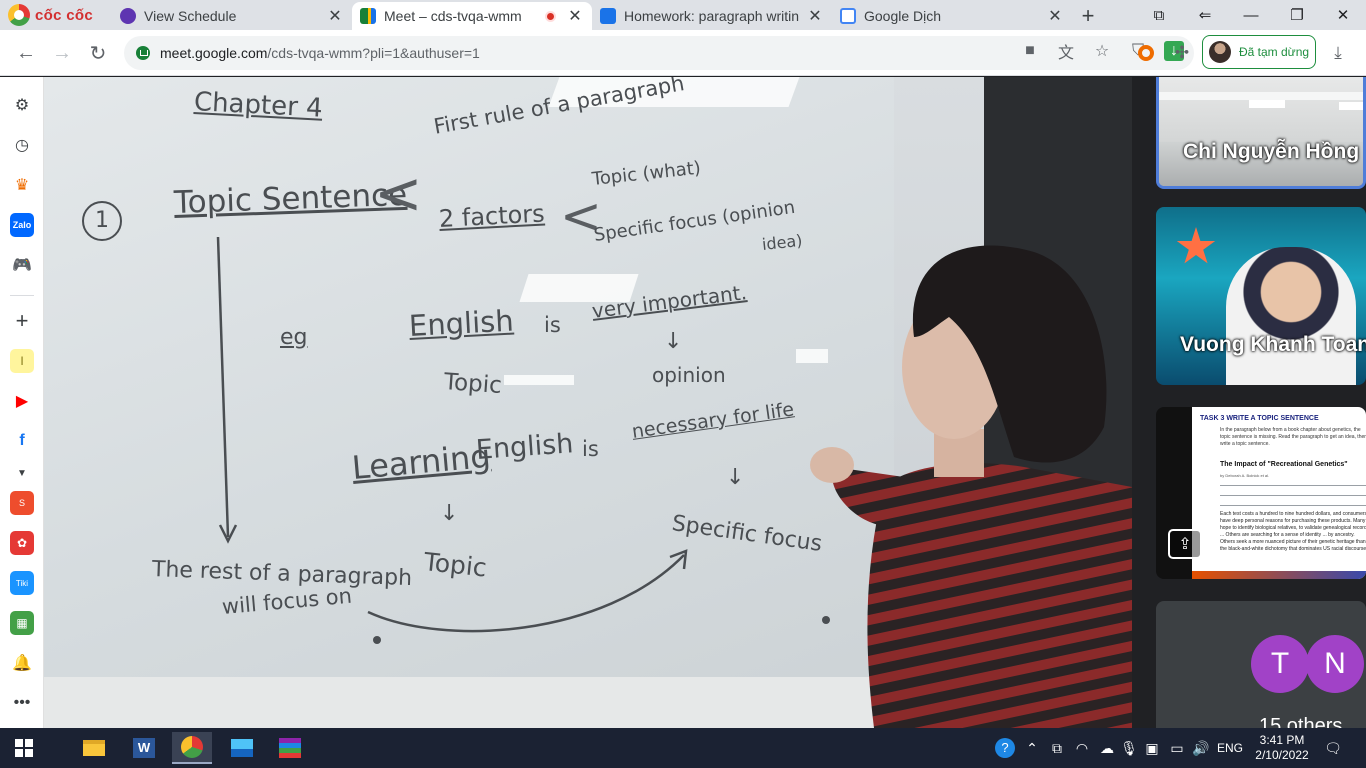 The width and height of the screenshot is (1366, 768). What do you see at coordinates (22, 623) in the screenshot?
I see `sheet-icon: ▦` at bounding box center [22, 623].